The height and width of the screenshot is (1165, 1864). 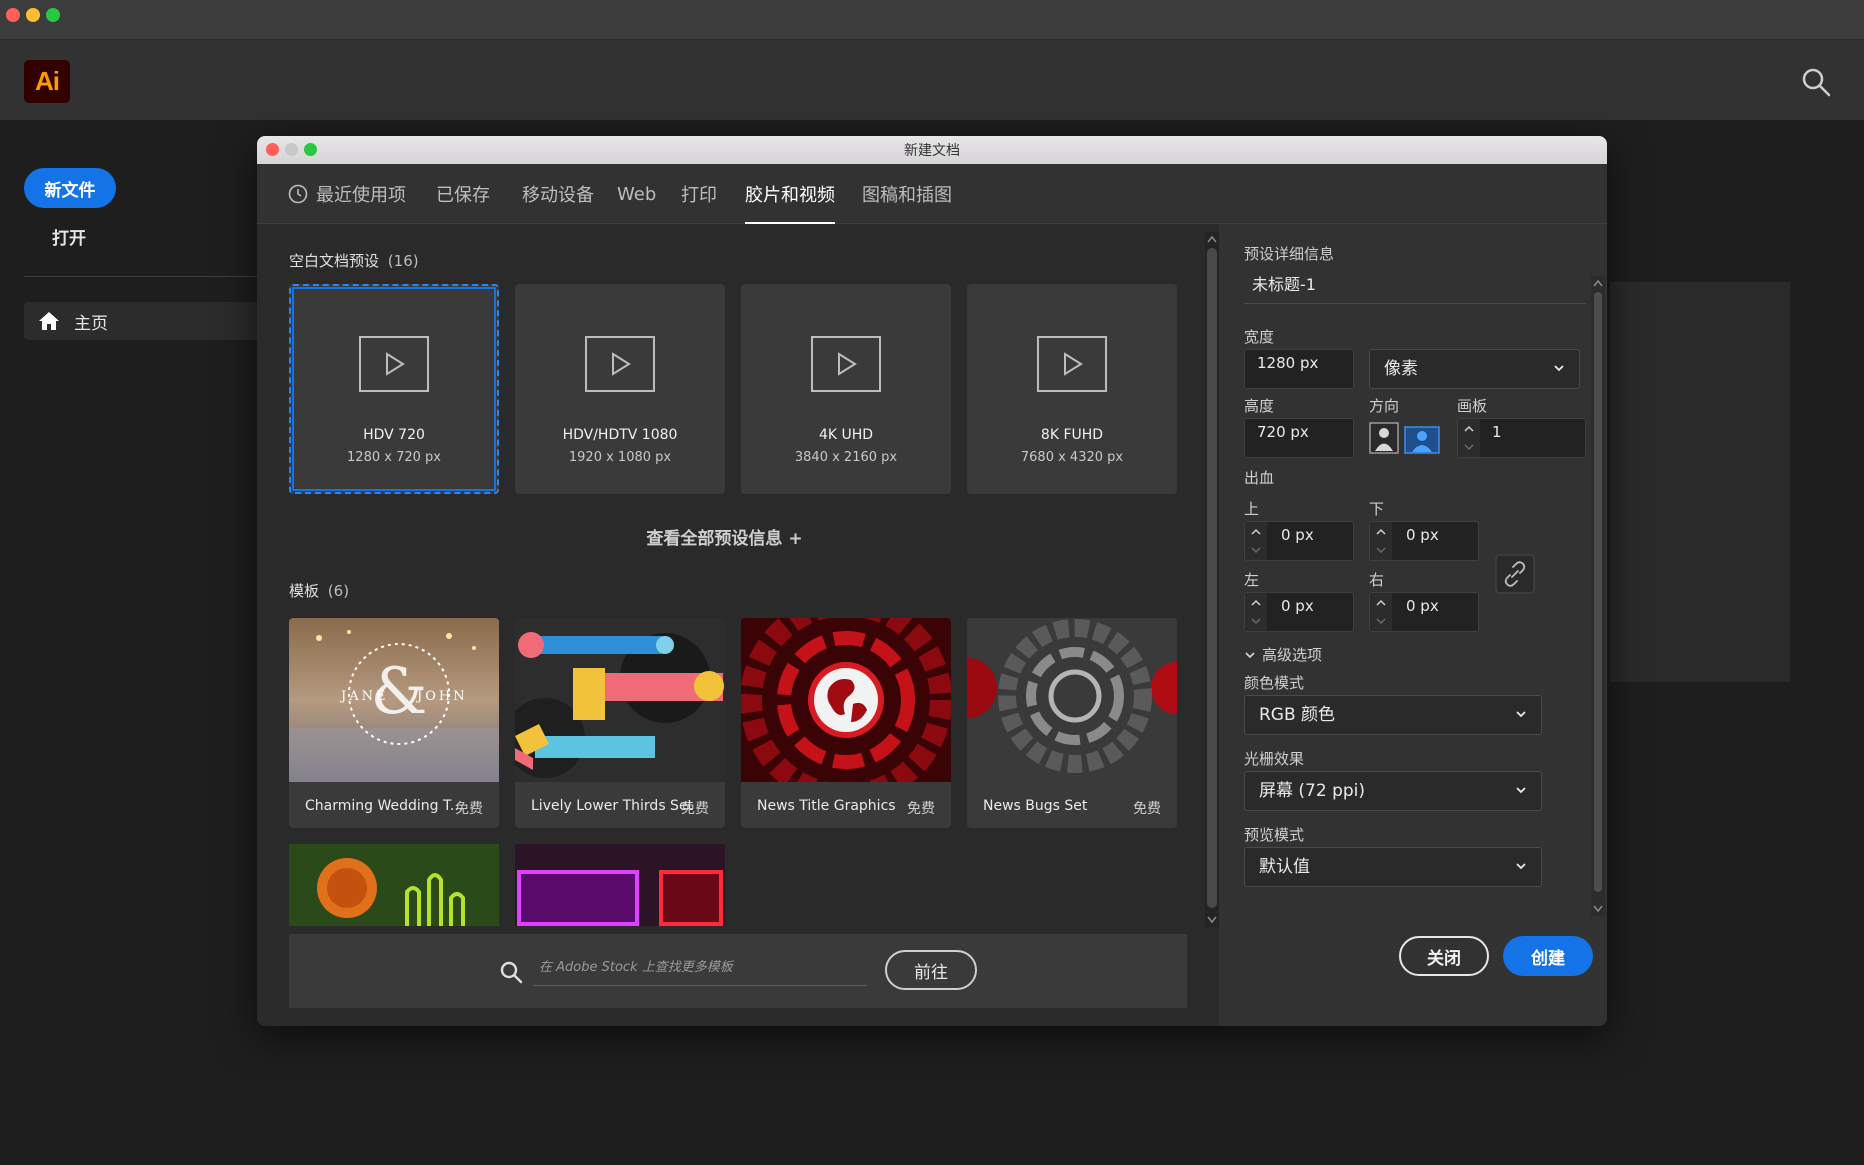 What do you see at coordinates (1384, 406) in the screenshot?
I see `orientation-label: 方向` at bounding box center [1384, 406].